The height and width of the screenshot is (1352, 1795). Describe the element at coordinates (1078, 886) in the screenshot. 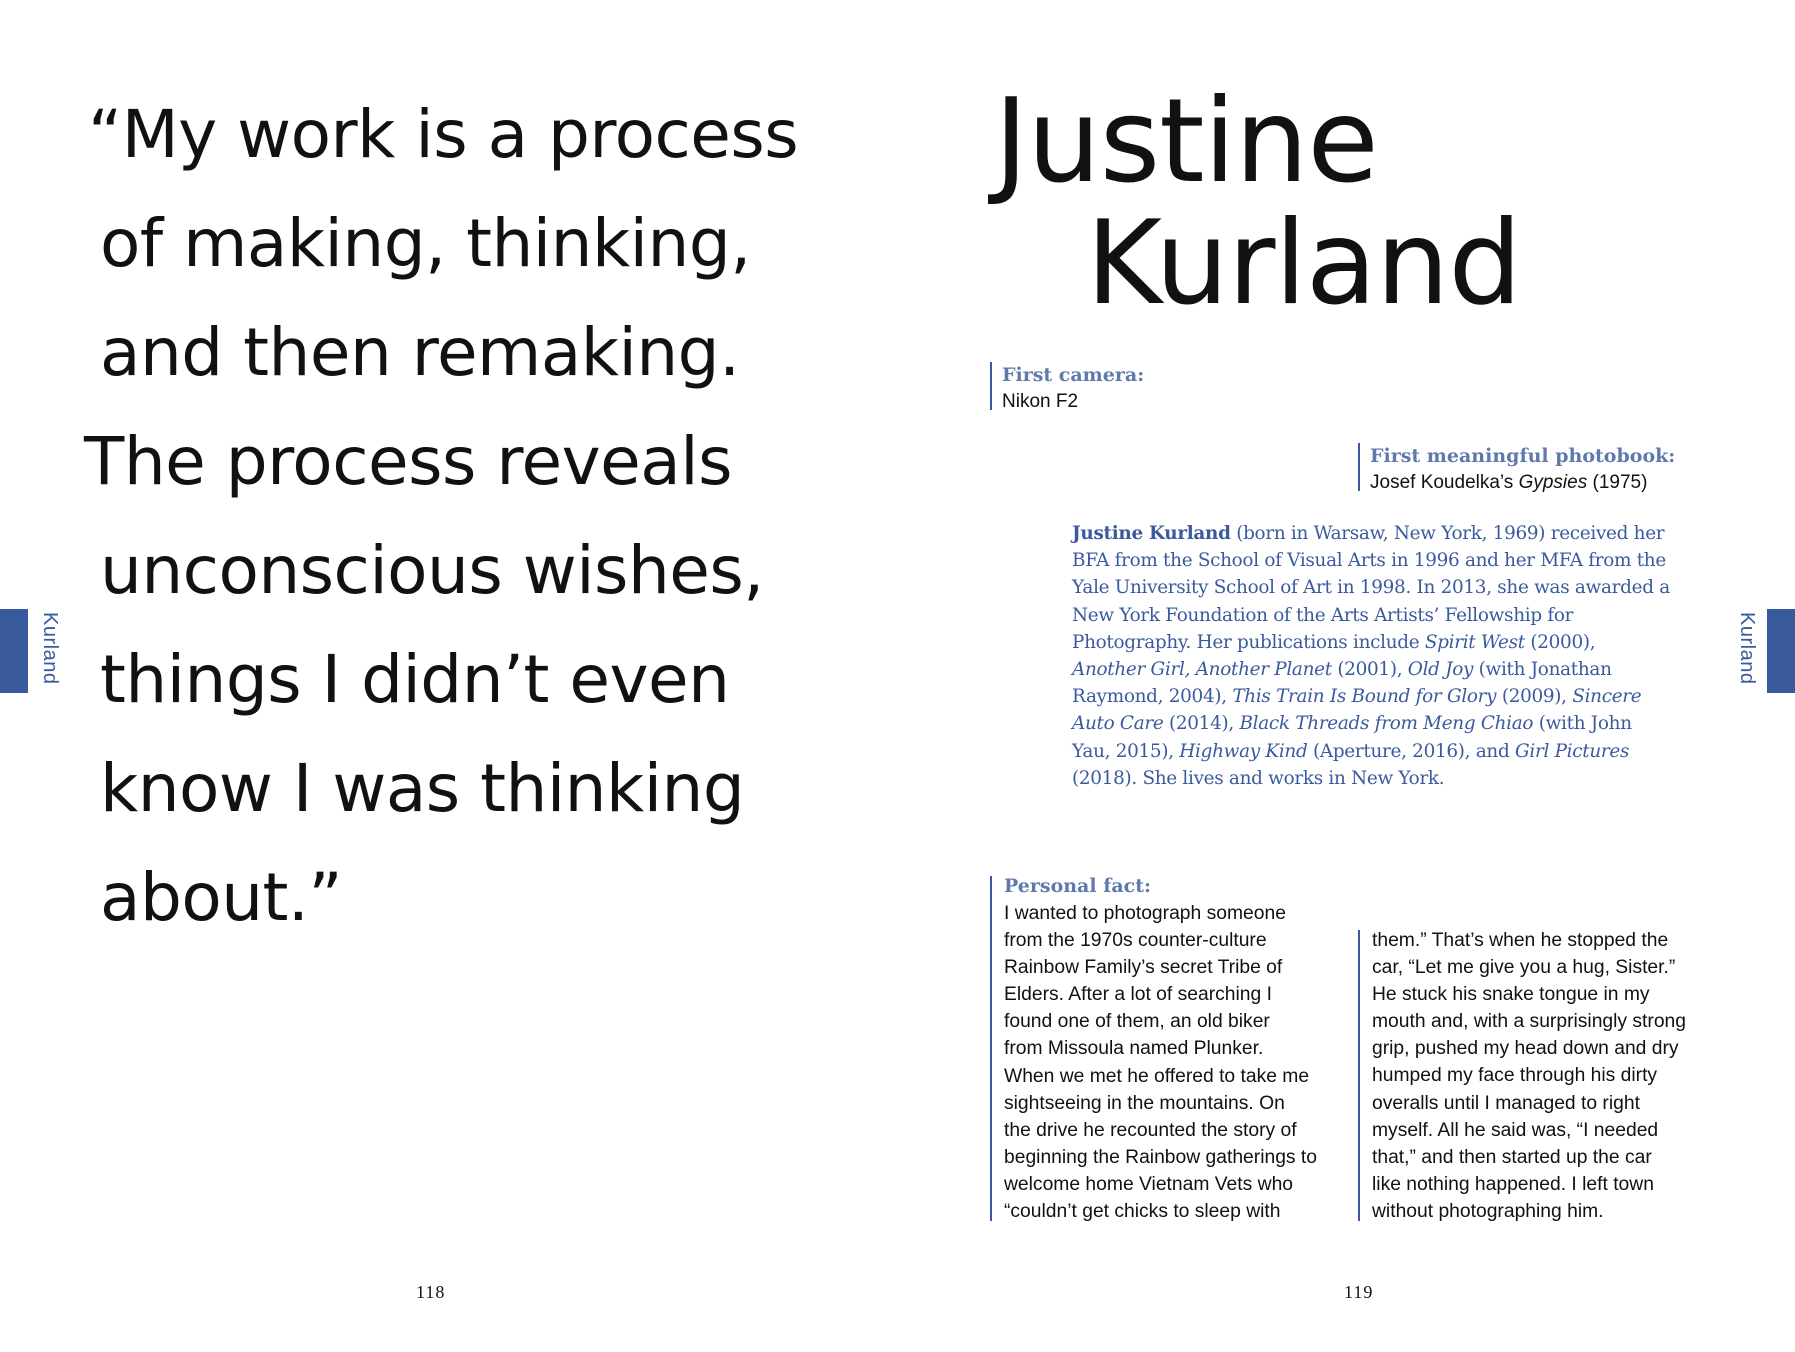

I see `personal-fact-label: Personal fact:` at that location.